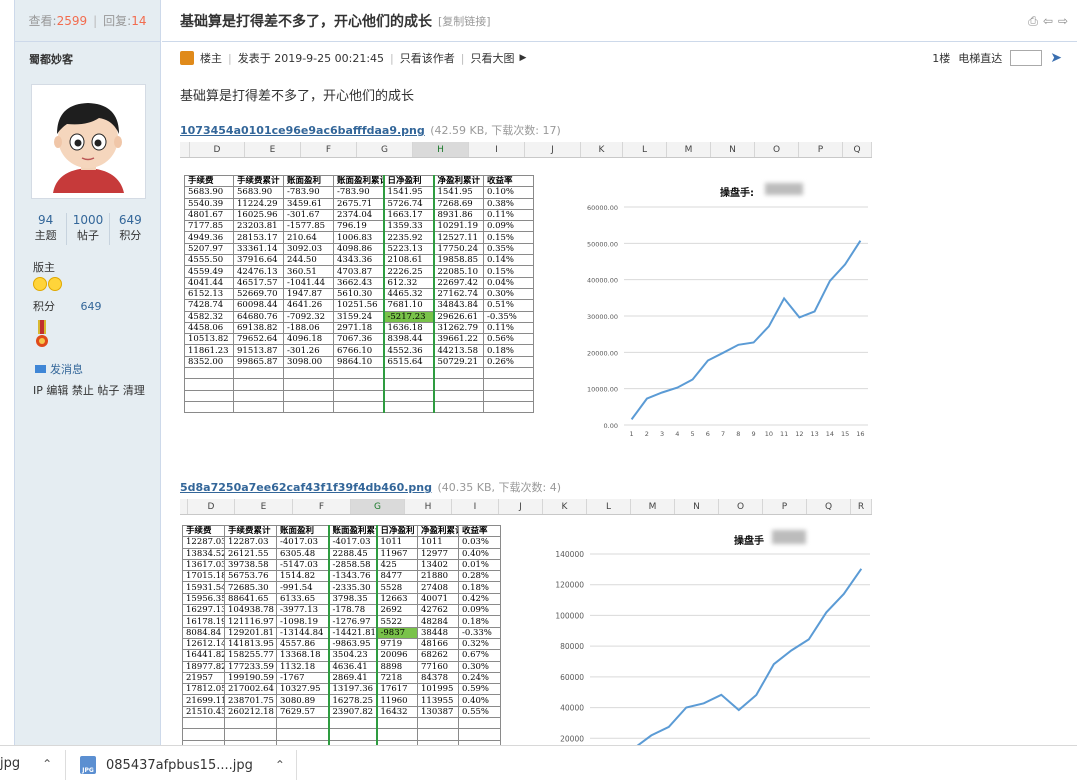  What do you see at coordinates (397, 542) in the screenshot?
I see `table-cell: 1011` at bounding box center [397, 542].